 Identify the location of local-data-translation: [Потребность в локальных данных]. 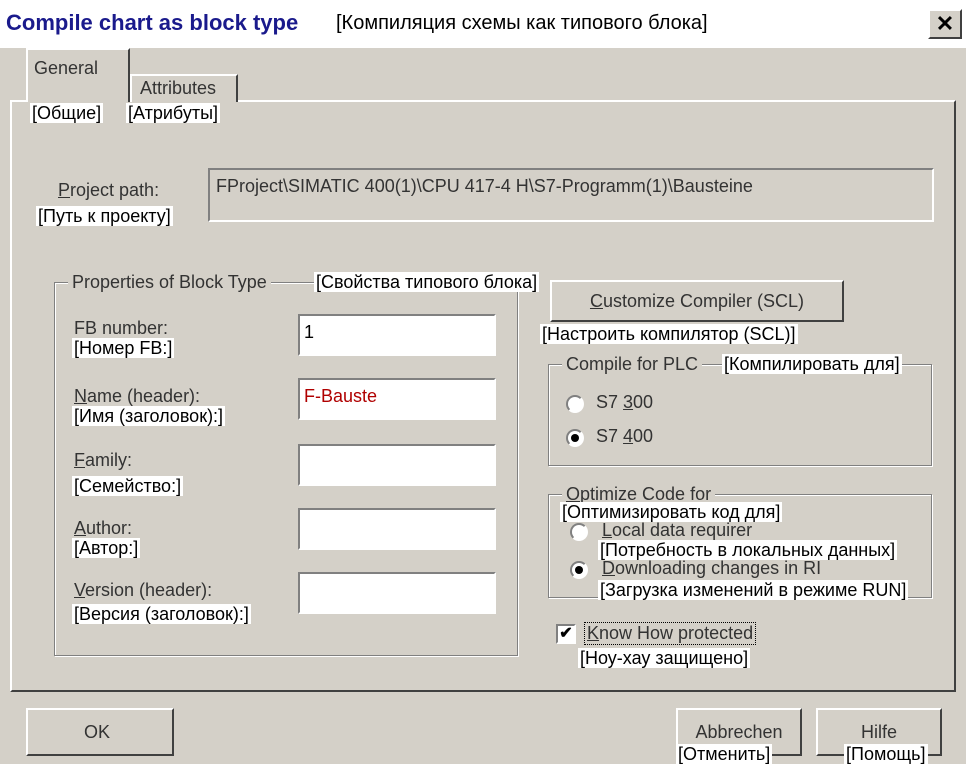
(748, 550).